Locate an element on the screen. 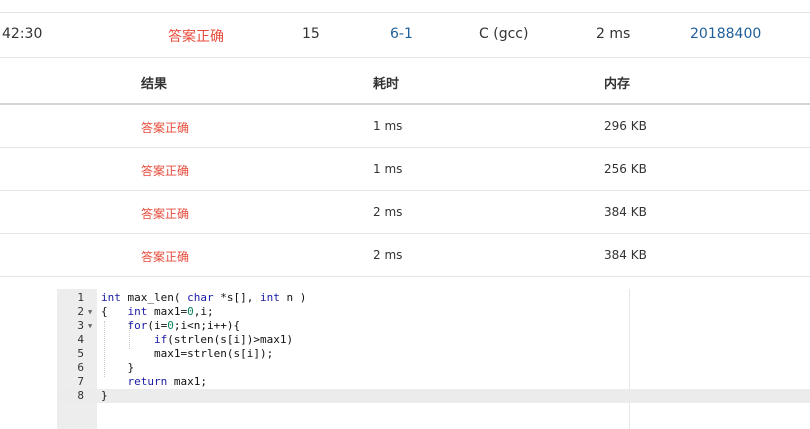 This screenshot has height=429, width=810. test-memory: 296 KB is located at coordinates (625, 126).